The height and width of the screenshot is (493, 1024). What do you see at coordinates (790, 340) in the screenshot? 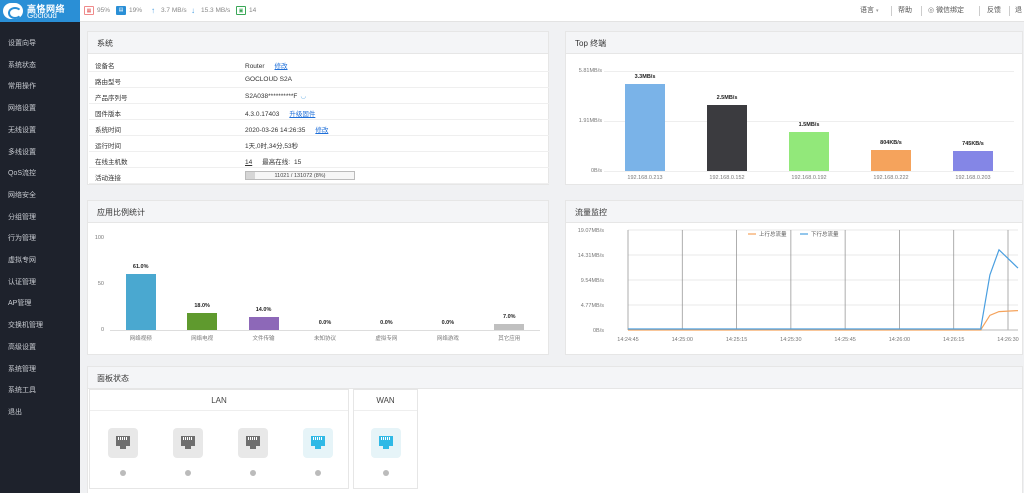
I see `x-tick-label: 14:25:30` at bounding box center [790, 340].